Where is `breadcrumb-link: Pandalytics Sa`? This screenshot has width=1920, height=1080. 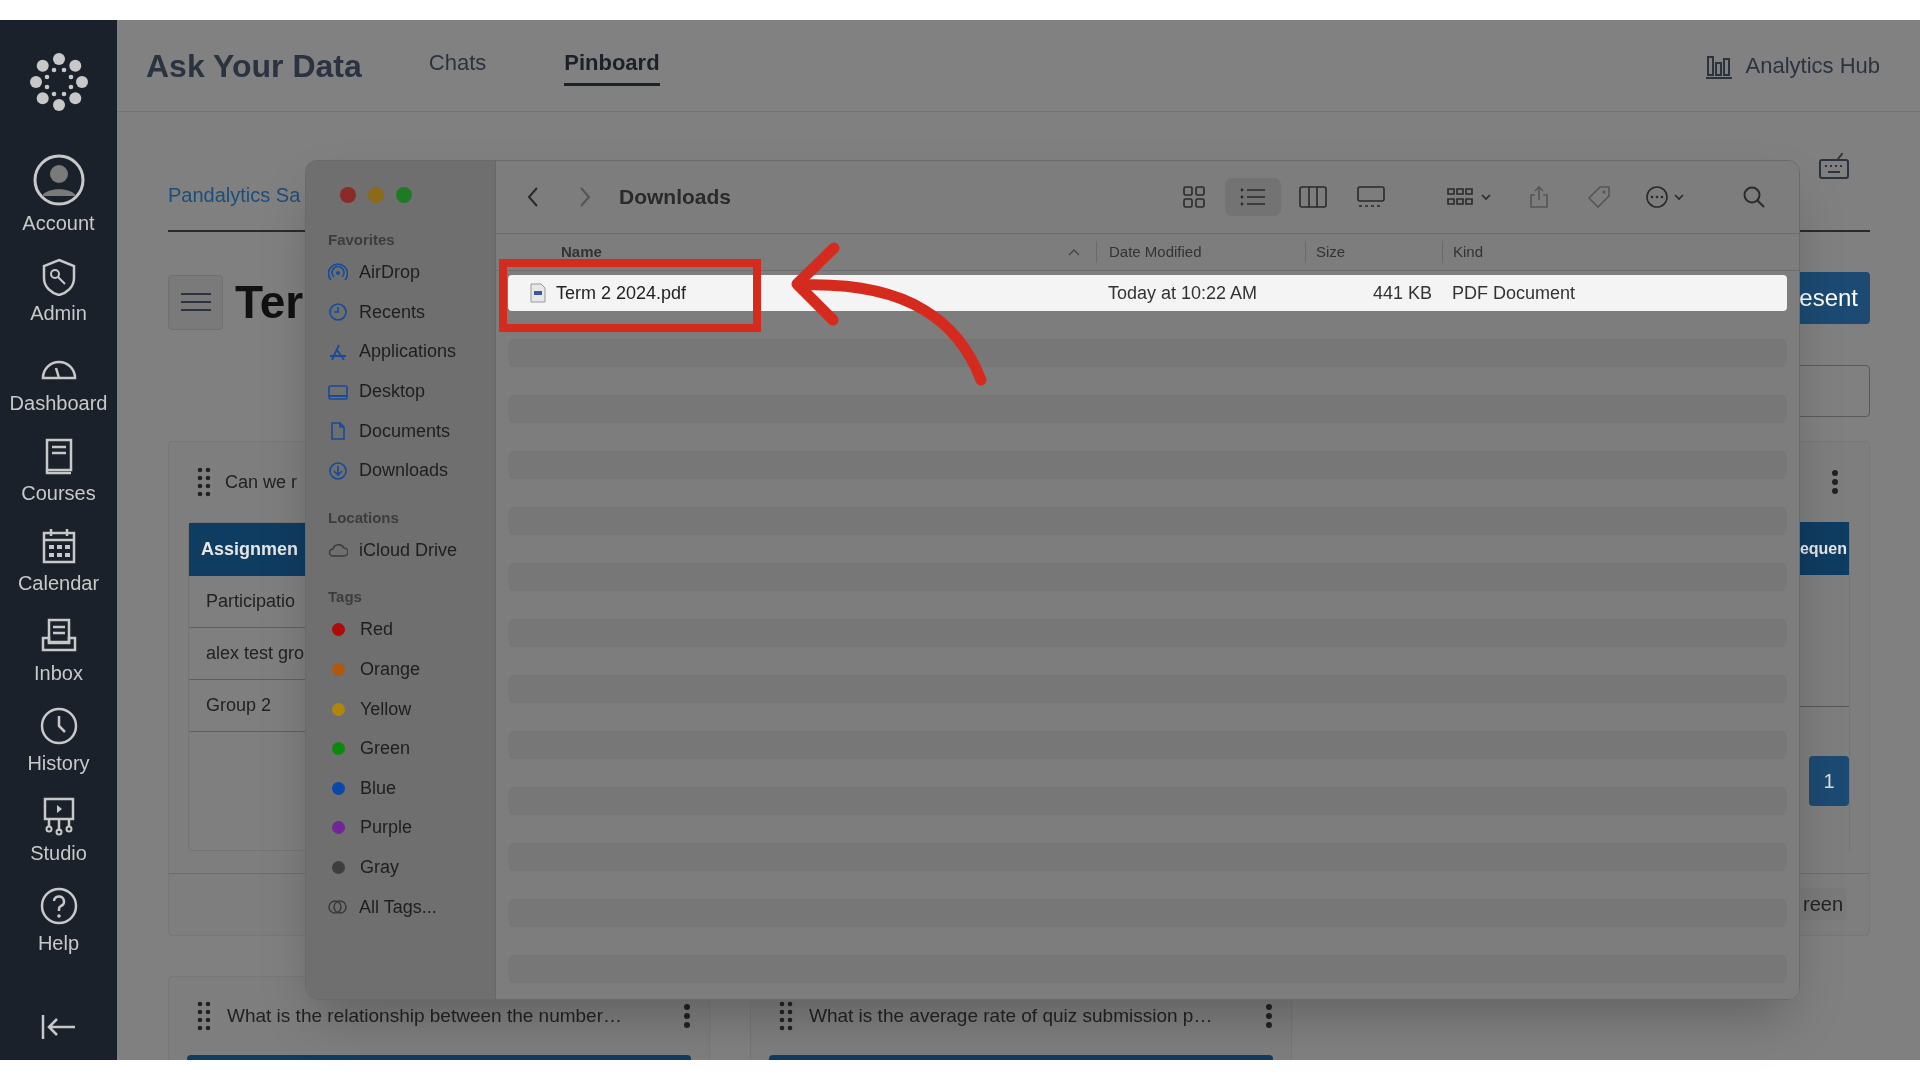
breadcrumb-link: Pandalytics Sa is located at coordinates (234, 195).